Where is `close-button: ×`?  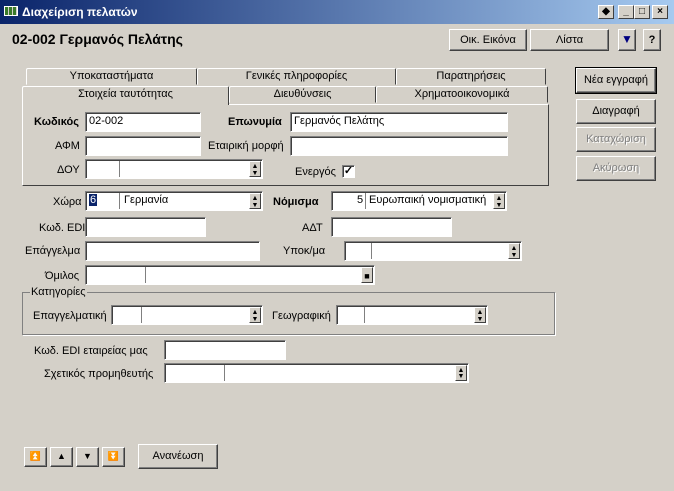
close-button: × is located at coordinates (660, 12).